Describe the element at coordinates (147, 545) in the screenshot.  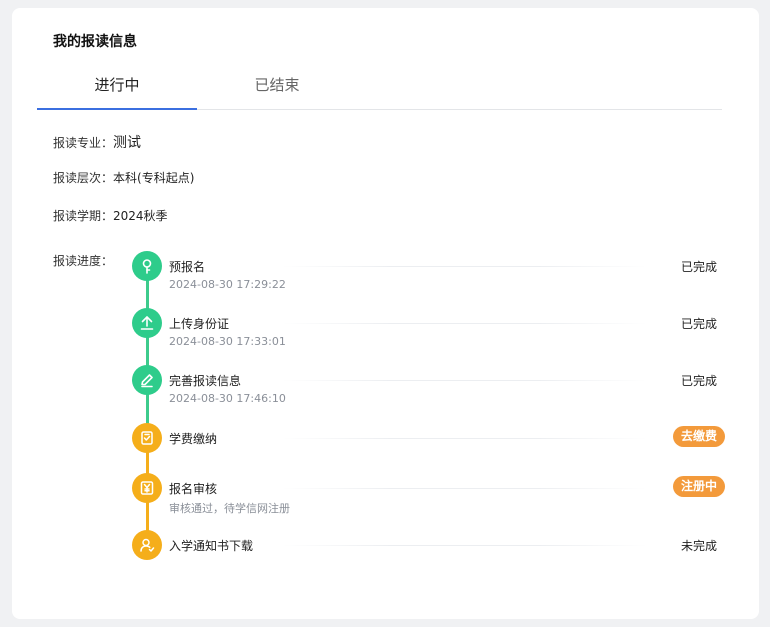
I see `user-icon` at that location.